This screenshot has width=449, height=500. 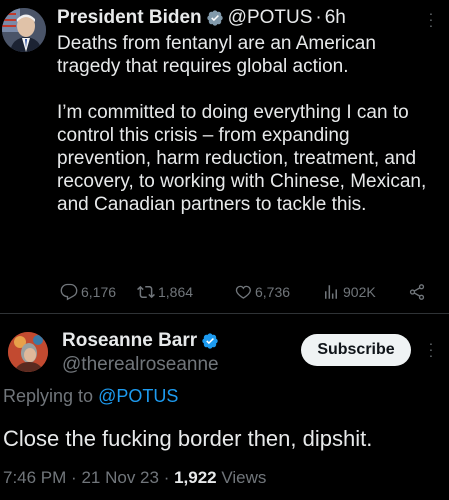 I want to click on author-handle: @POTUS, so click(x=270, y=18).